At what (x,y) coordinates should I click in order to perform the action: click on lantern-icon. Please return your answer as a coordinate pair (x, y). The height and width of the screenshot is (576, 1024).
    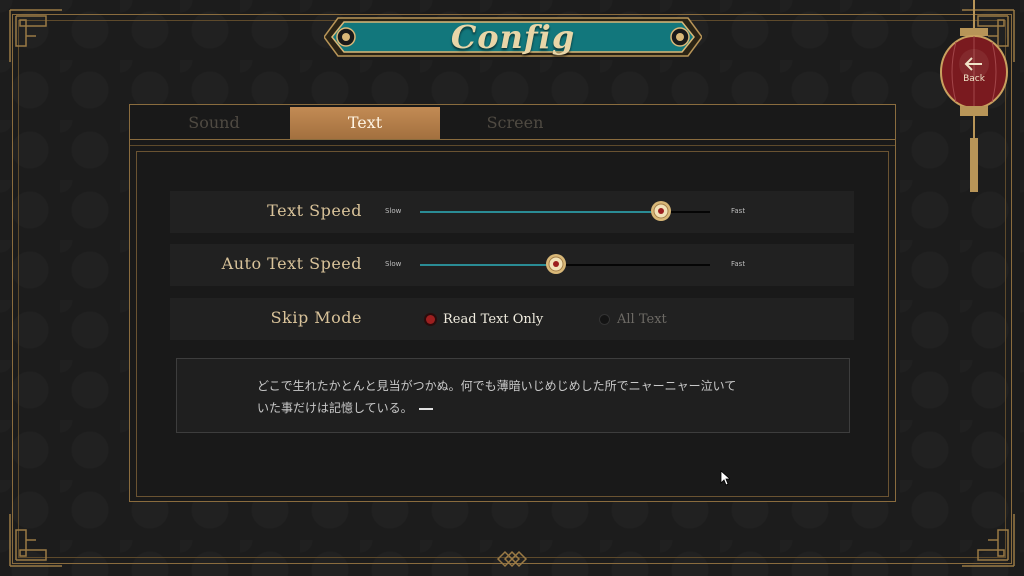
    Looking at the image, I should click on (974, 96).